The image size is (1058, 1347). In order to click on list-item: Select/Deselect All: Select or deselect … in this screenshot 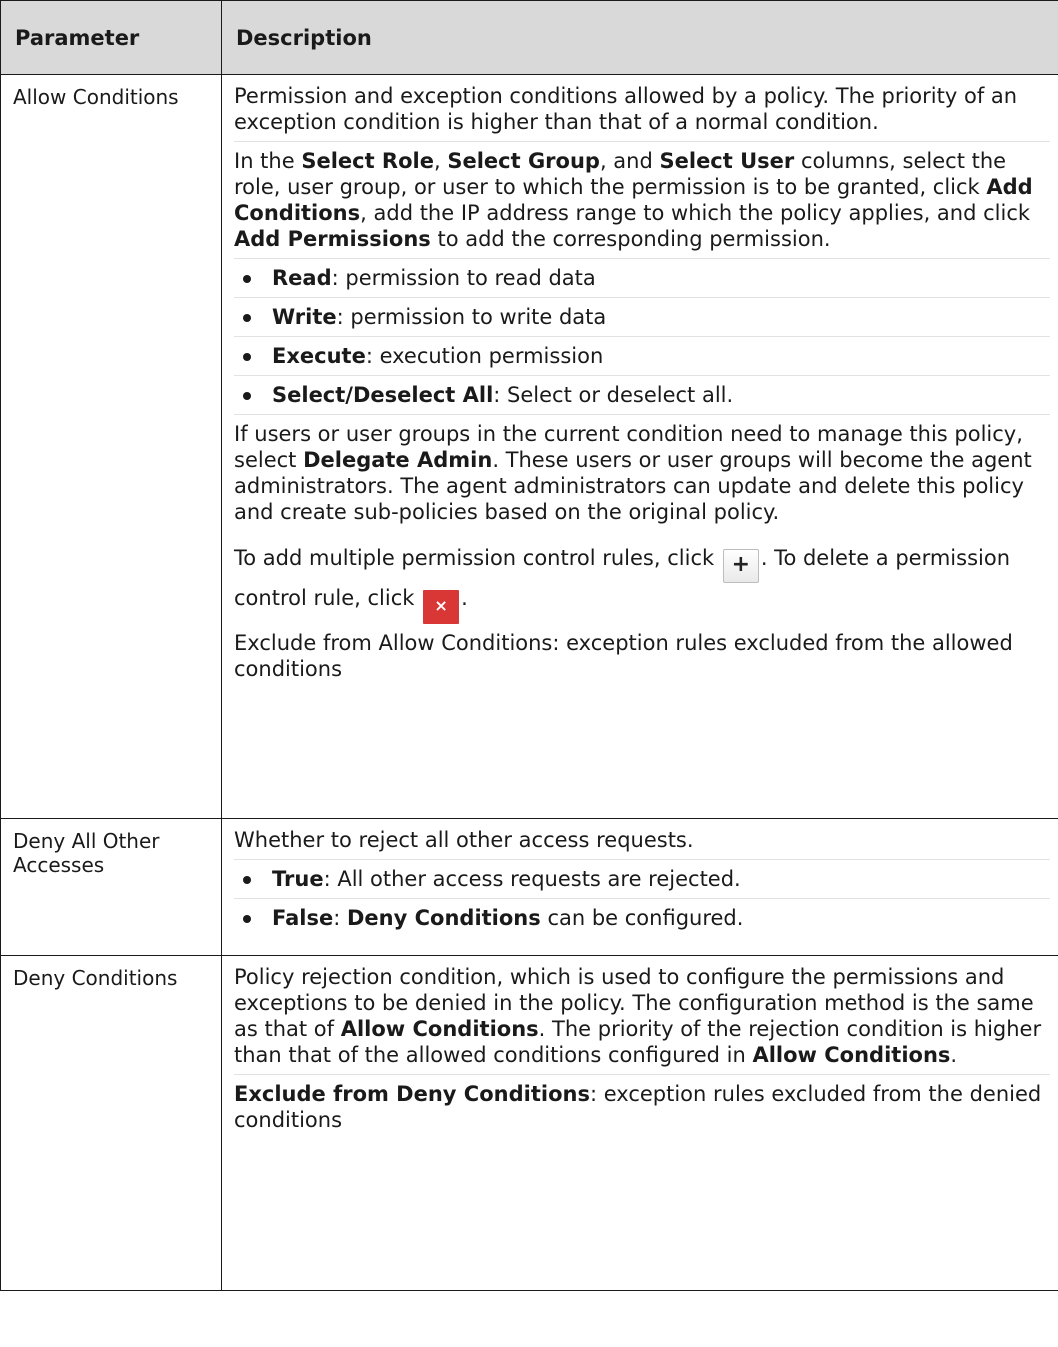, I will do `click(642, 394)`.